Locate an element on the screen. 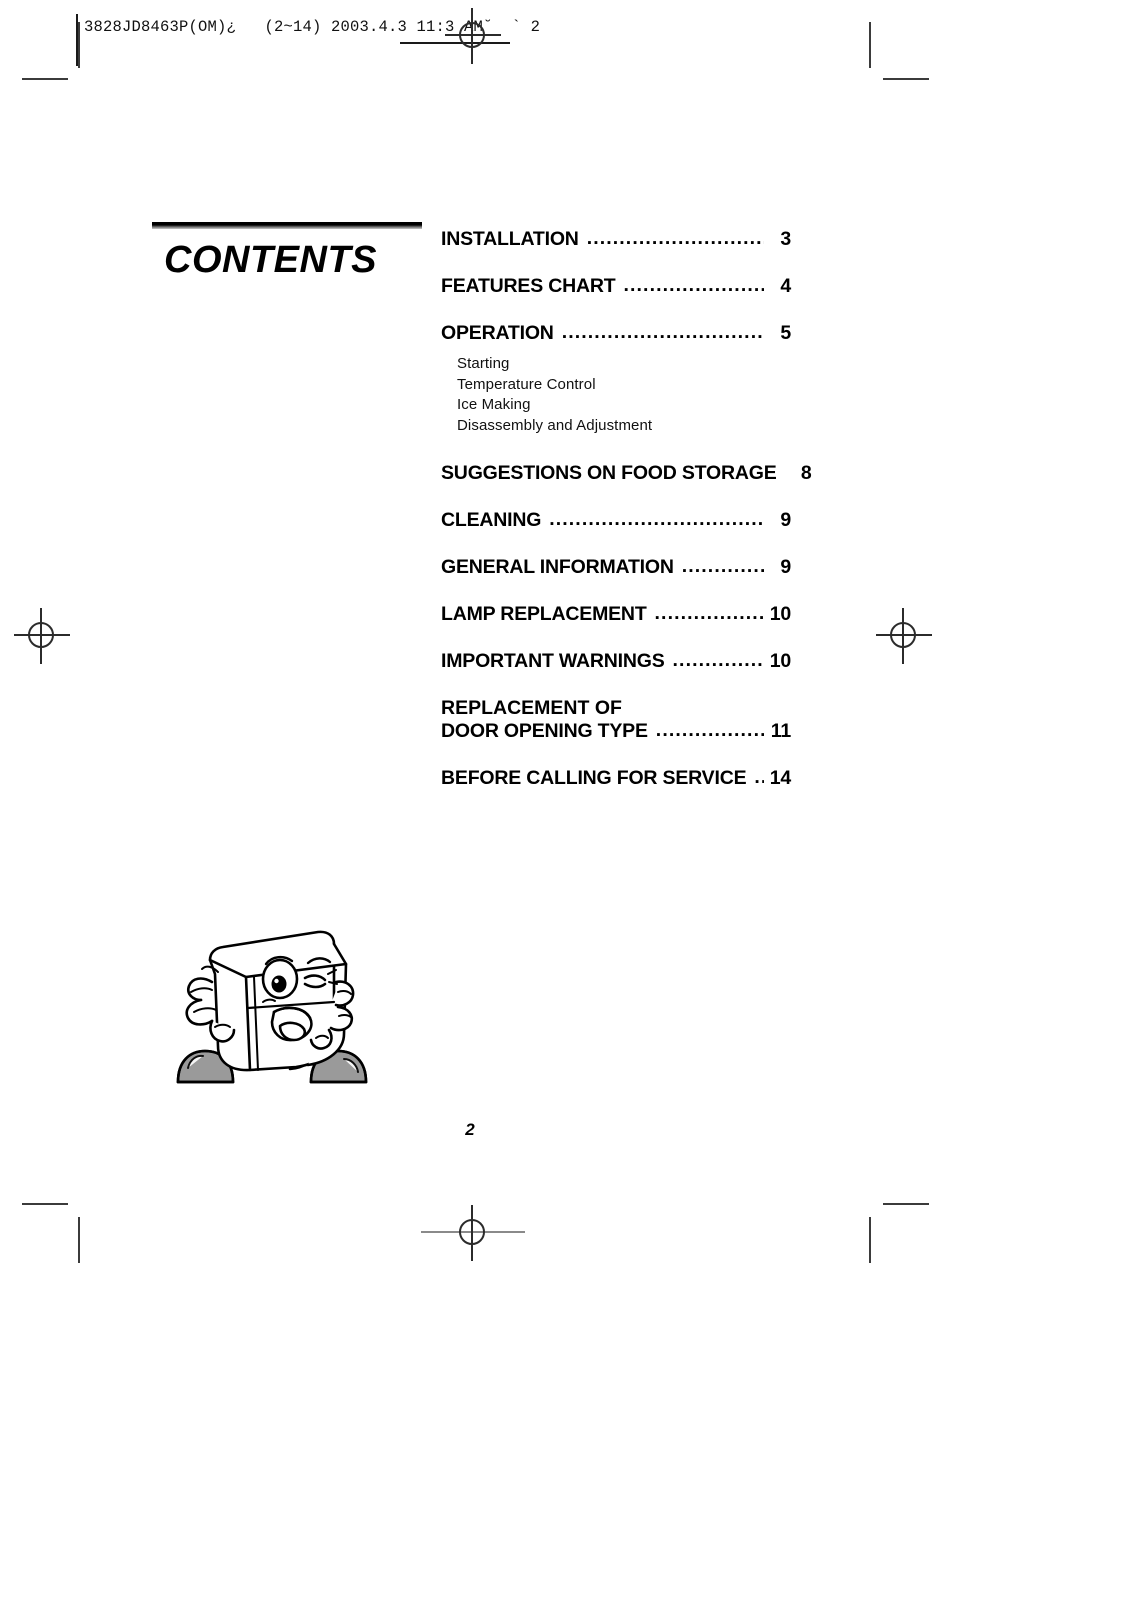 Image resolution: width=1131 pixels, height=1601 pixels. toc-label-line2: DOOR OPENING TYPE is located at coordinates (544, 731).